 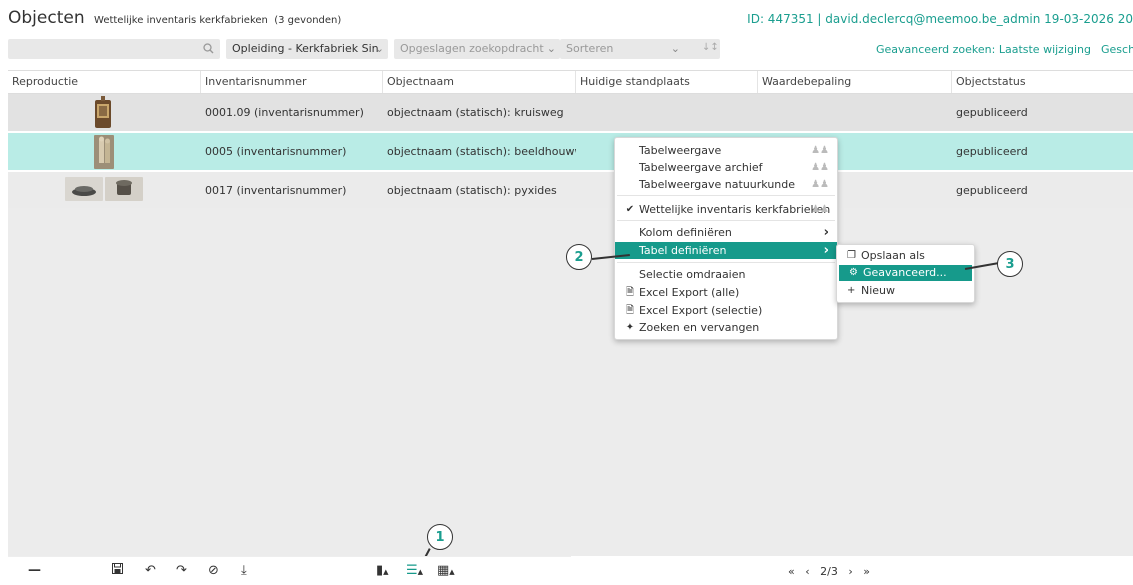 I want to click on objectnaam-cell: objectnaam (statisch): kruisweg, so click(x=475, y=112).